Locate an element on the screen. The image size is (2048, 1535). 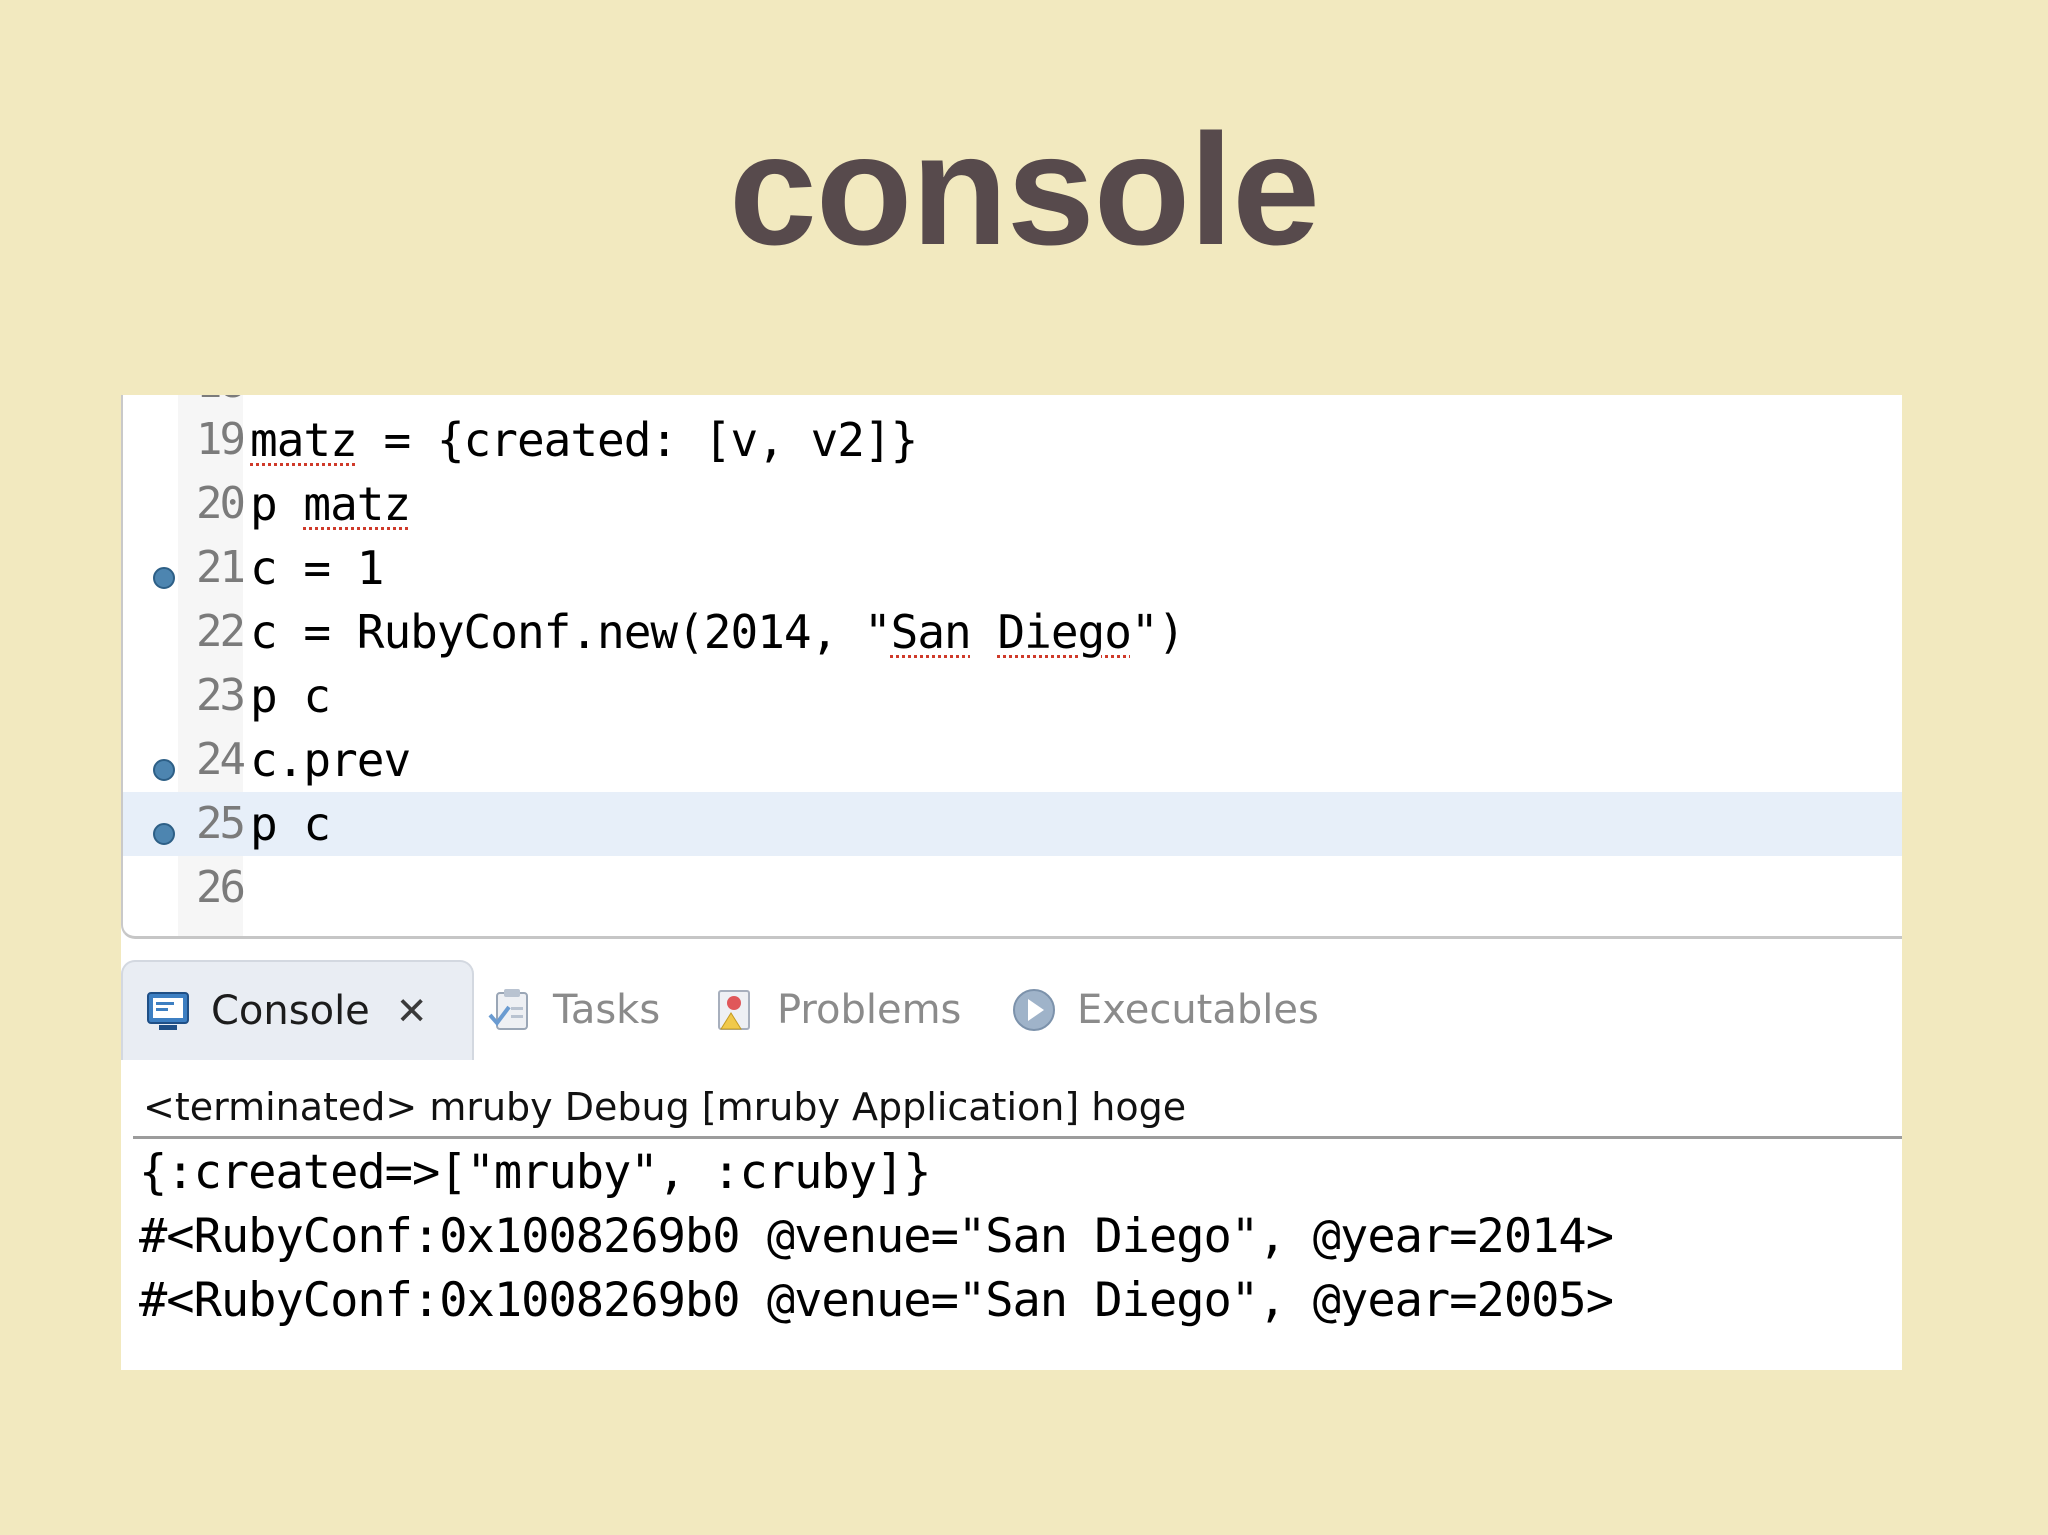
code-token: = {created: [v, v2]} is located at coordinates (637, 440).